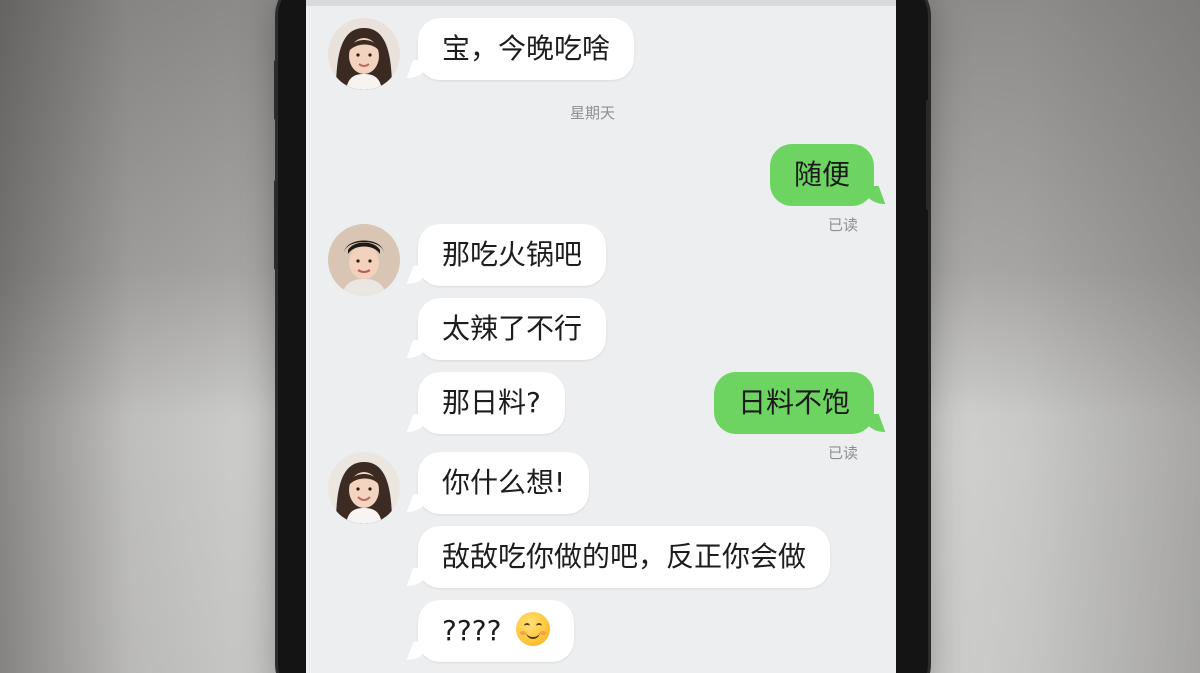 This screenshot has height=673, width=1200. I want to click on message-bubble-incoming: 那日料?, so click(491, 403).